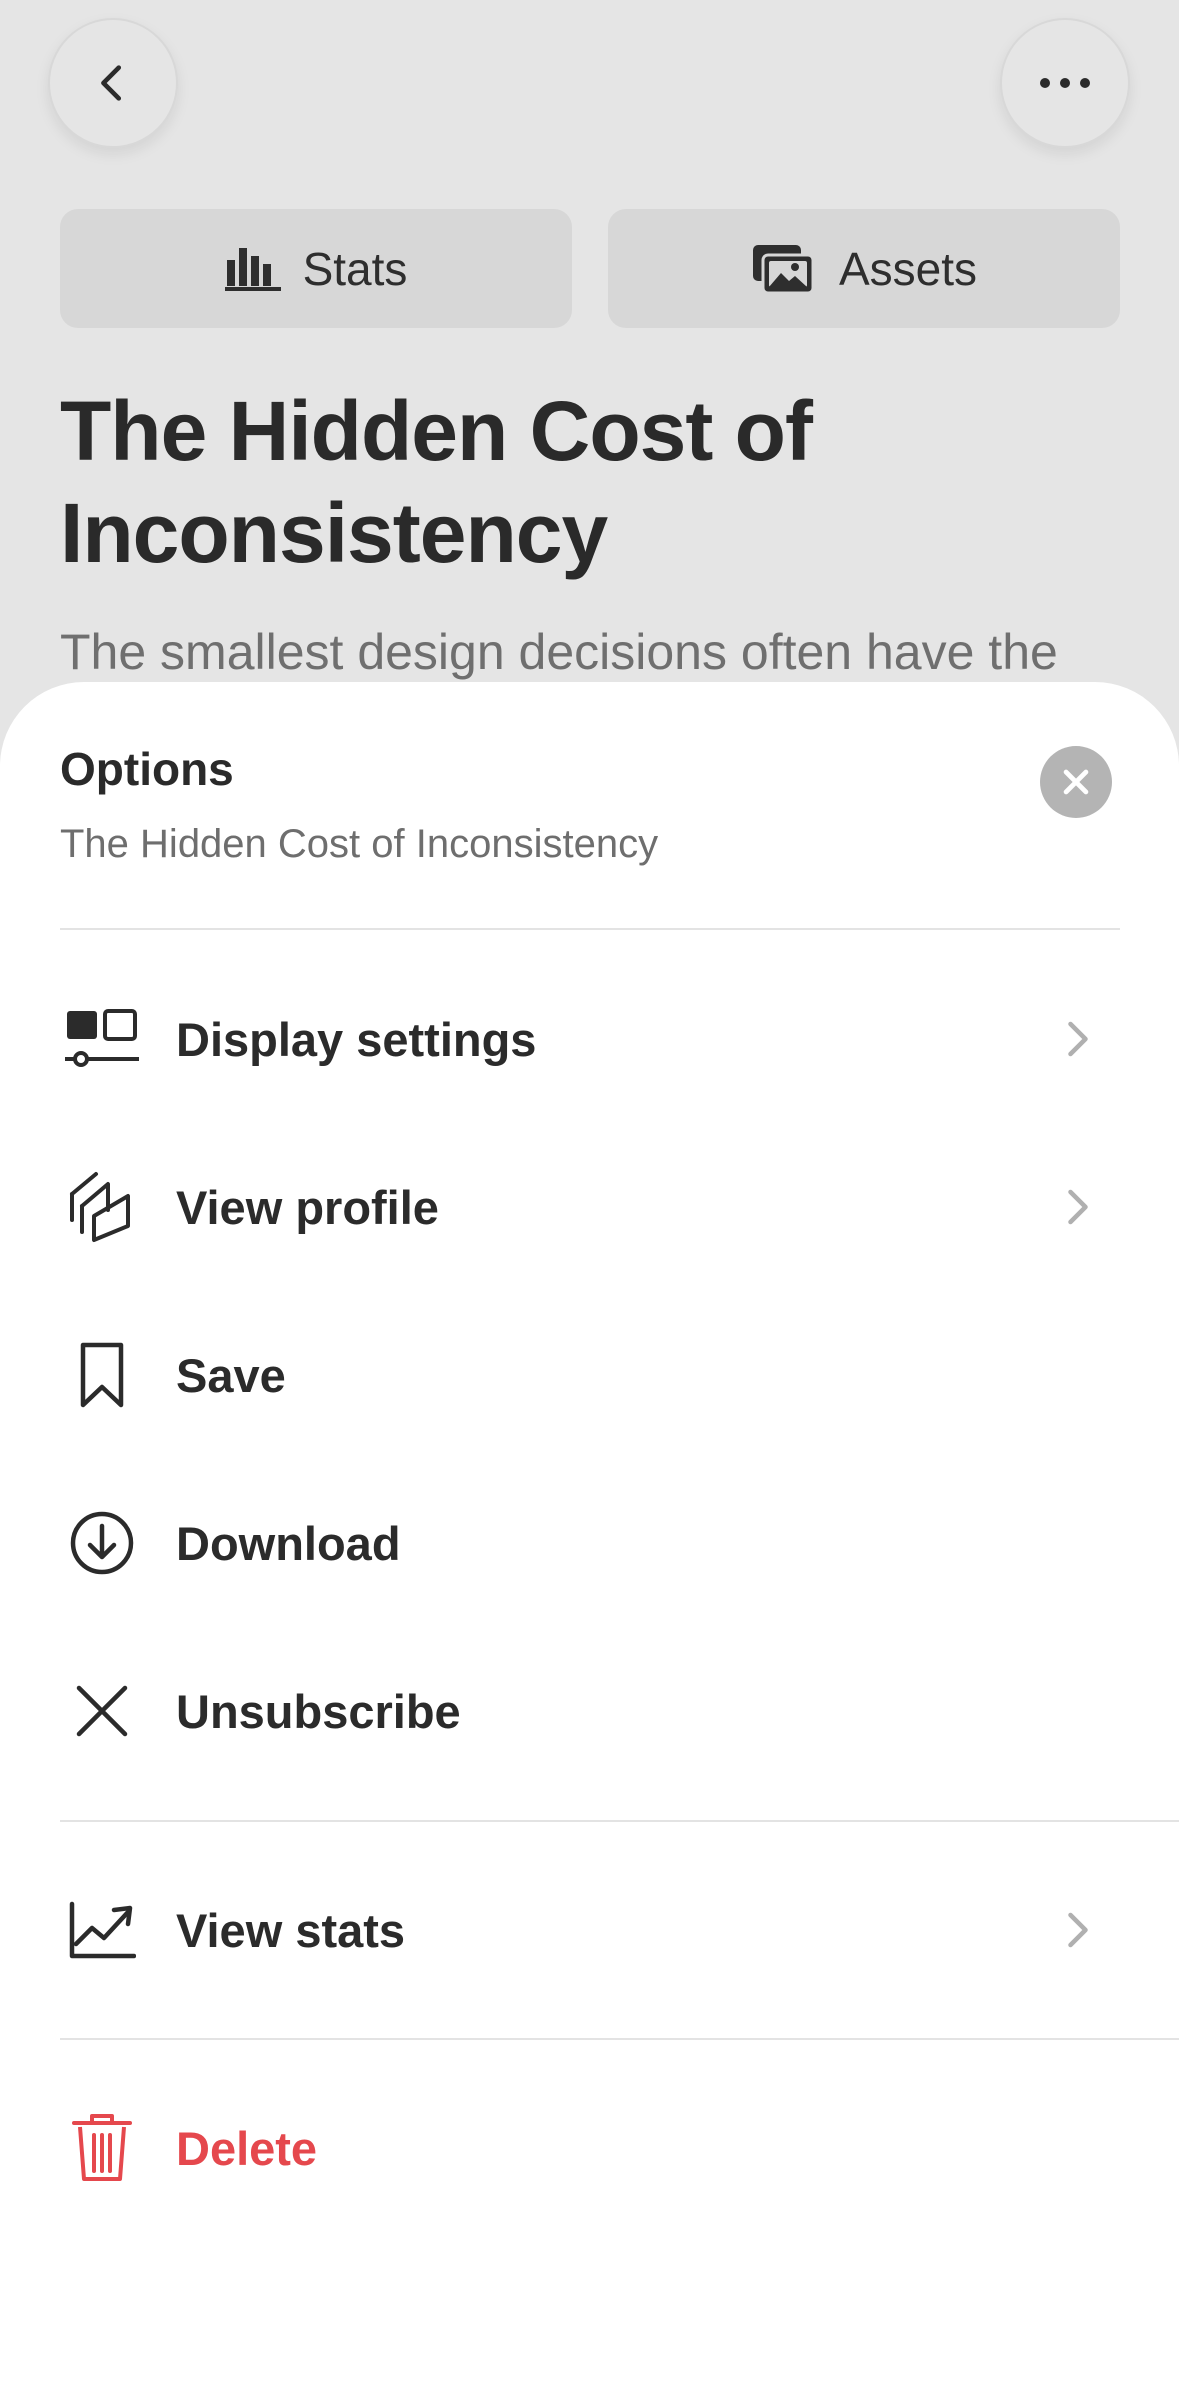 The height and width of the screenshot is (2396, 1179). Describe the element at coordinates (318, 1711) in the screenshot. I see `menu-item-label: Unsubscribe` at that location.